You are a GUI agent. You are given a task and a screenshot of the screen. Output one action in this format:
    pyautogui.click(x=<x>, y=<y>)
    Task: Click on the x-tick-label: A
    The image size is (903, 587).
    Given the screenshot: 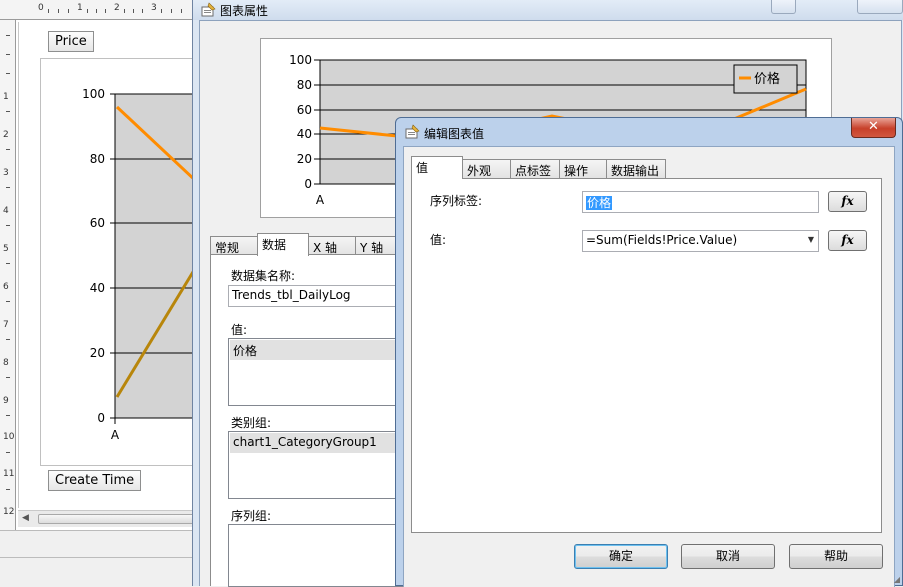 What is the action you would take?
    pyautogui.click(x=115, y=435)
    